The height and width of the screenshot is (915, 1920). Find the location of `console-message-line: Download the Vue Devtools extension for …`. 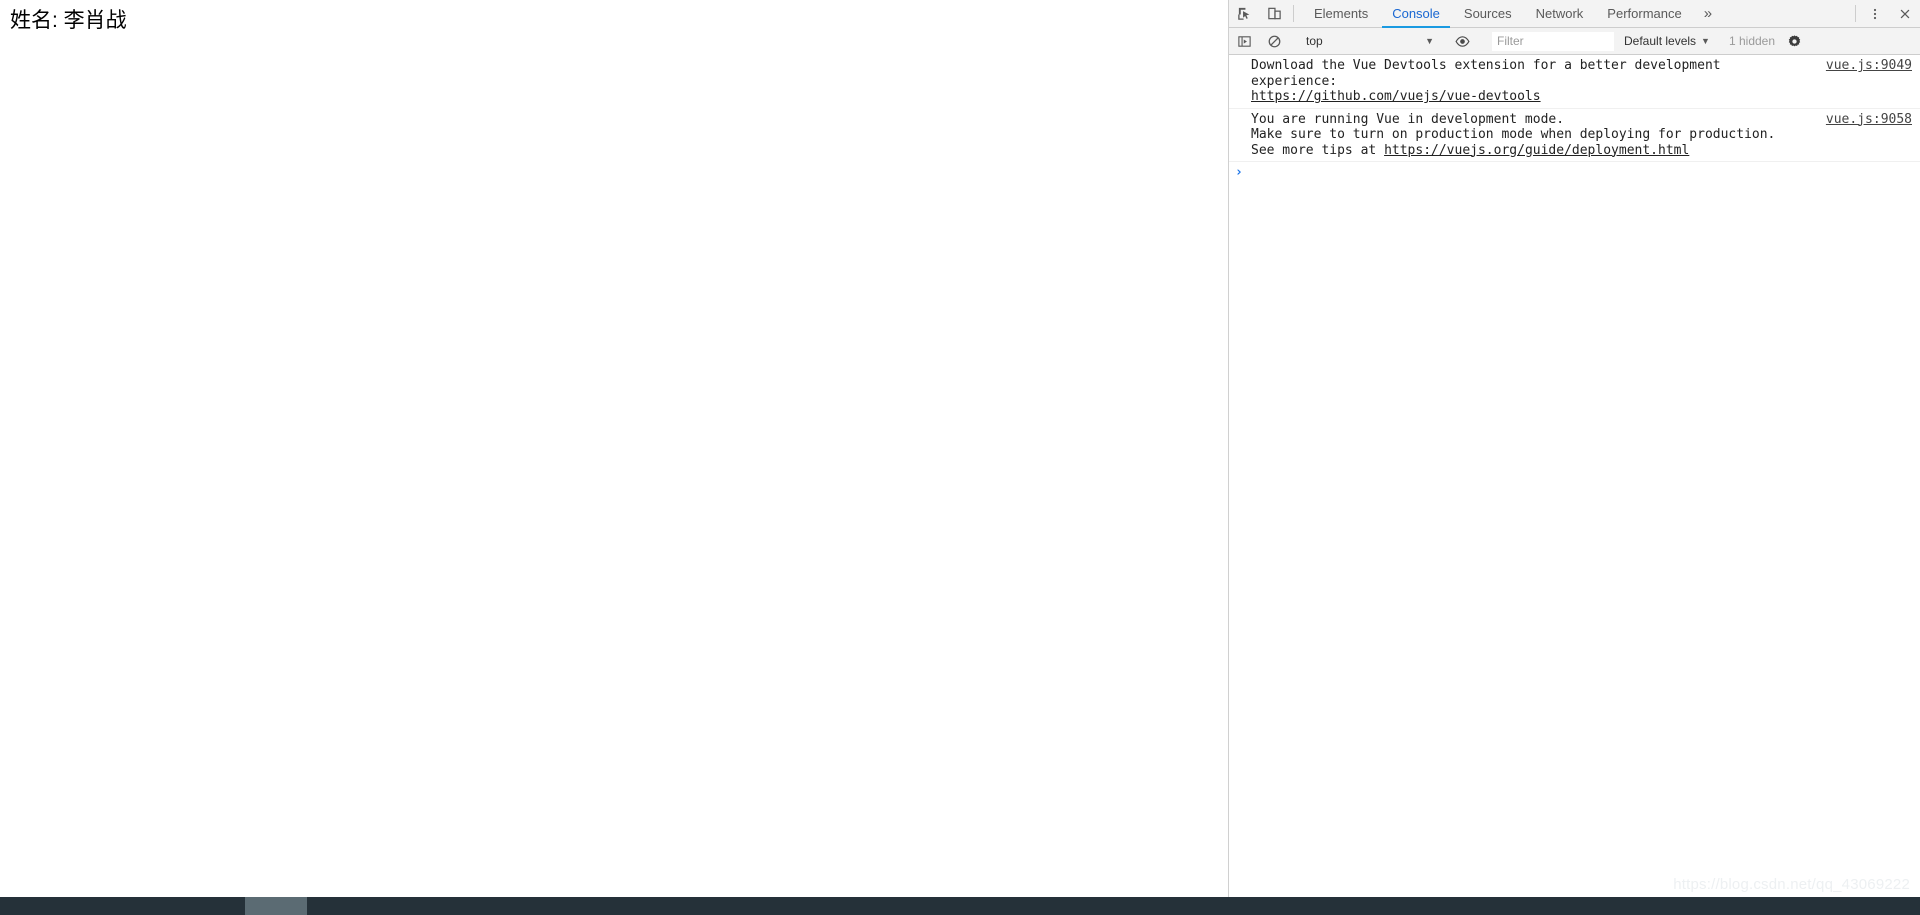

console-message-line: Download the Vue Devtools extension for … is located at coordinates (1486, 65).